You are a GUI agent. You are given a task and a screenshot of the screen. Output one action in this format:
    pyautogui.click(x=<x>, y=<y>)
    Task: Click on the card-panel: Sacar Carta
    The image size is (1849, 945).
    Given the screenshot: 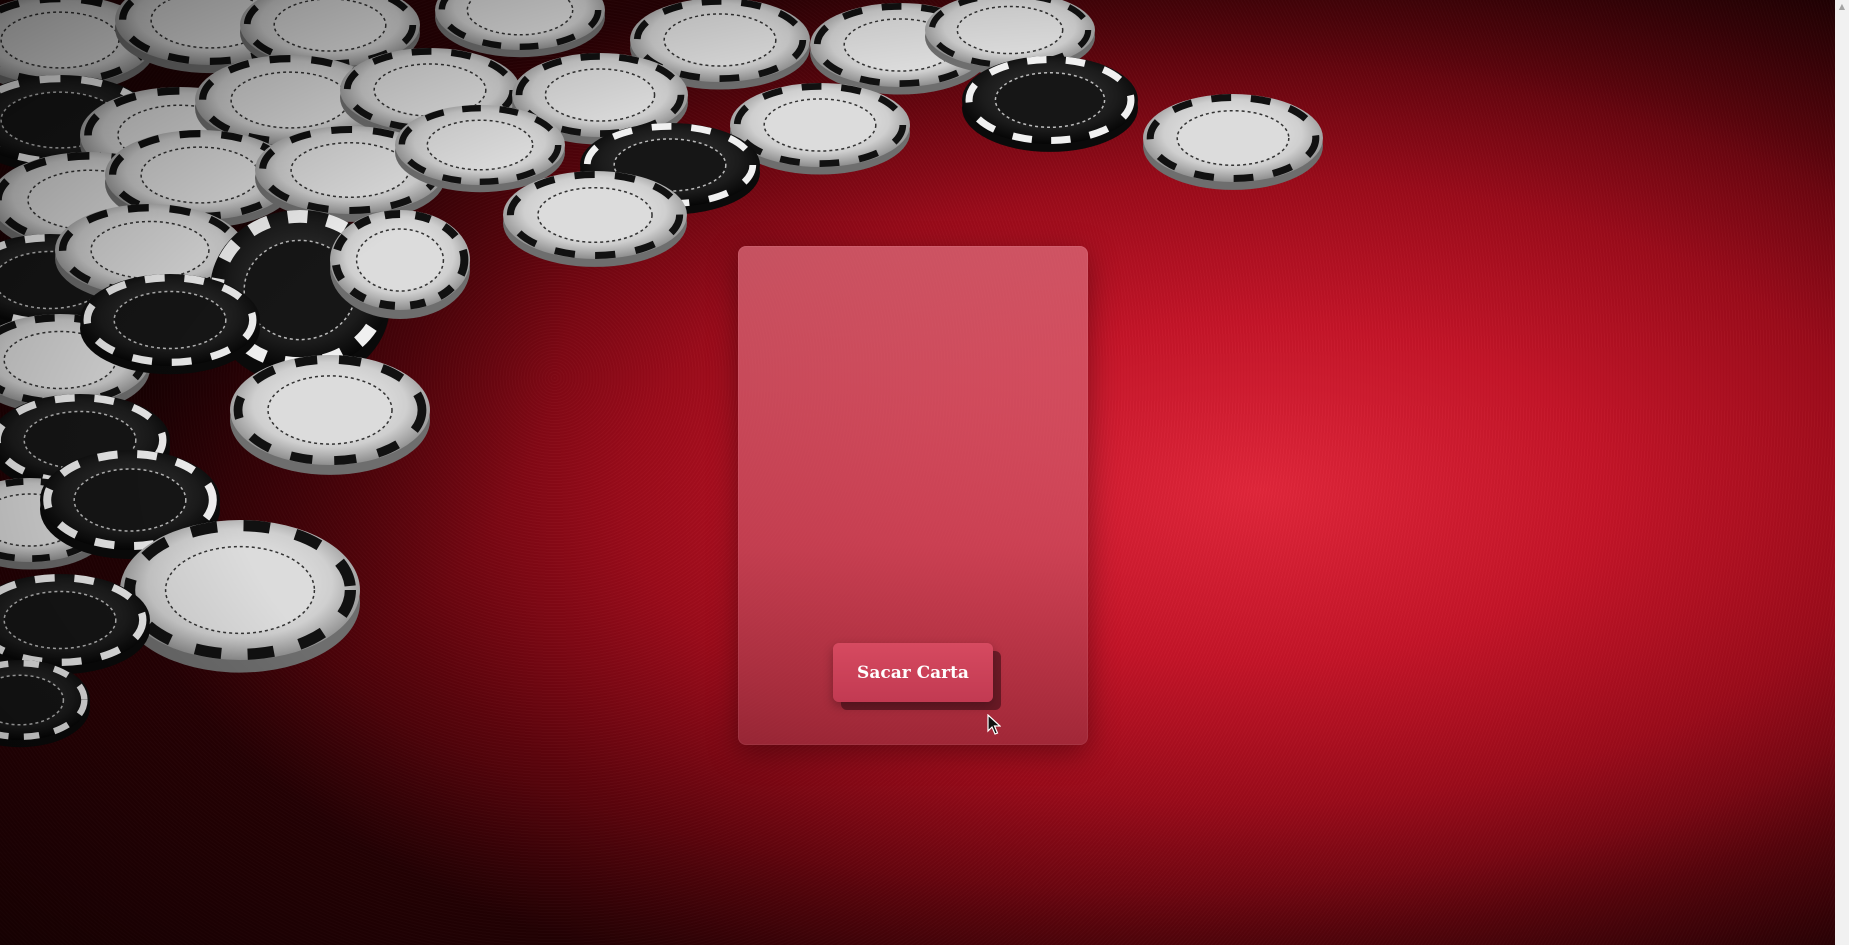 What is the action you would take?
    pyautogui.click(x=913, y=495)
    